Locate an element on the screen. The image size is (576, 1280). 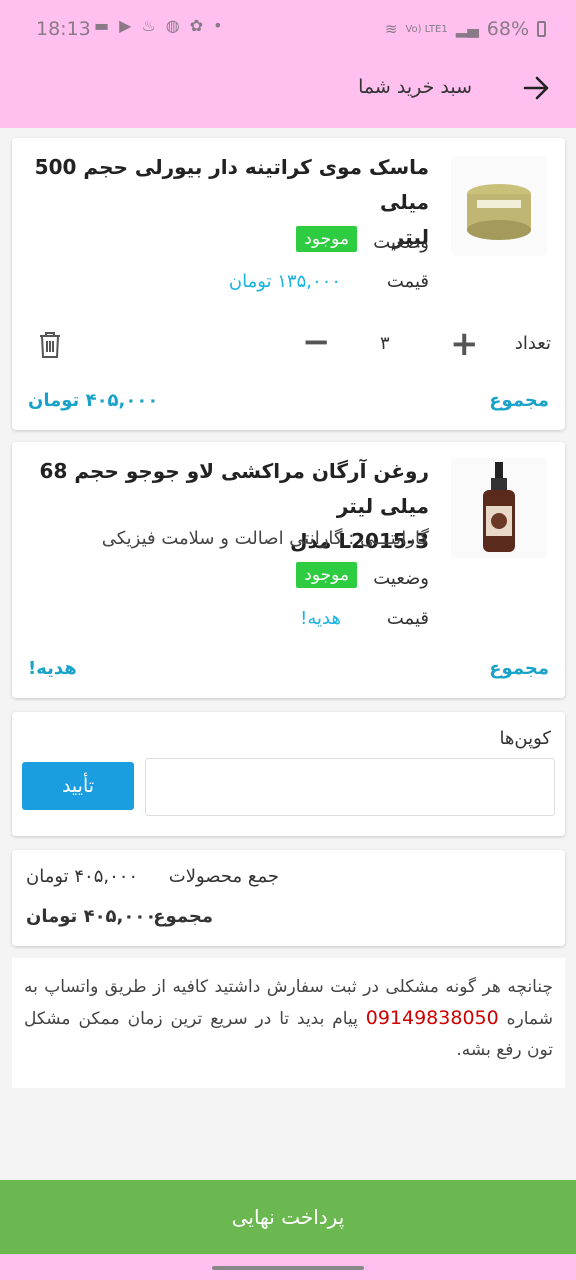
subtotal-label: جمع محصولات is located at coordinates (223, 876).